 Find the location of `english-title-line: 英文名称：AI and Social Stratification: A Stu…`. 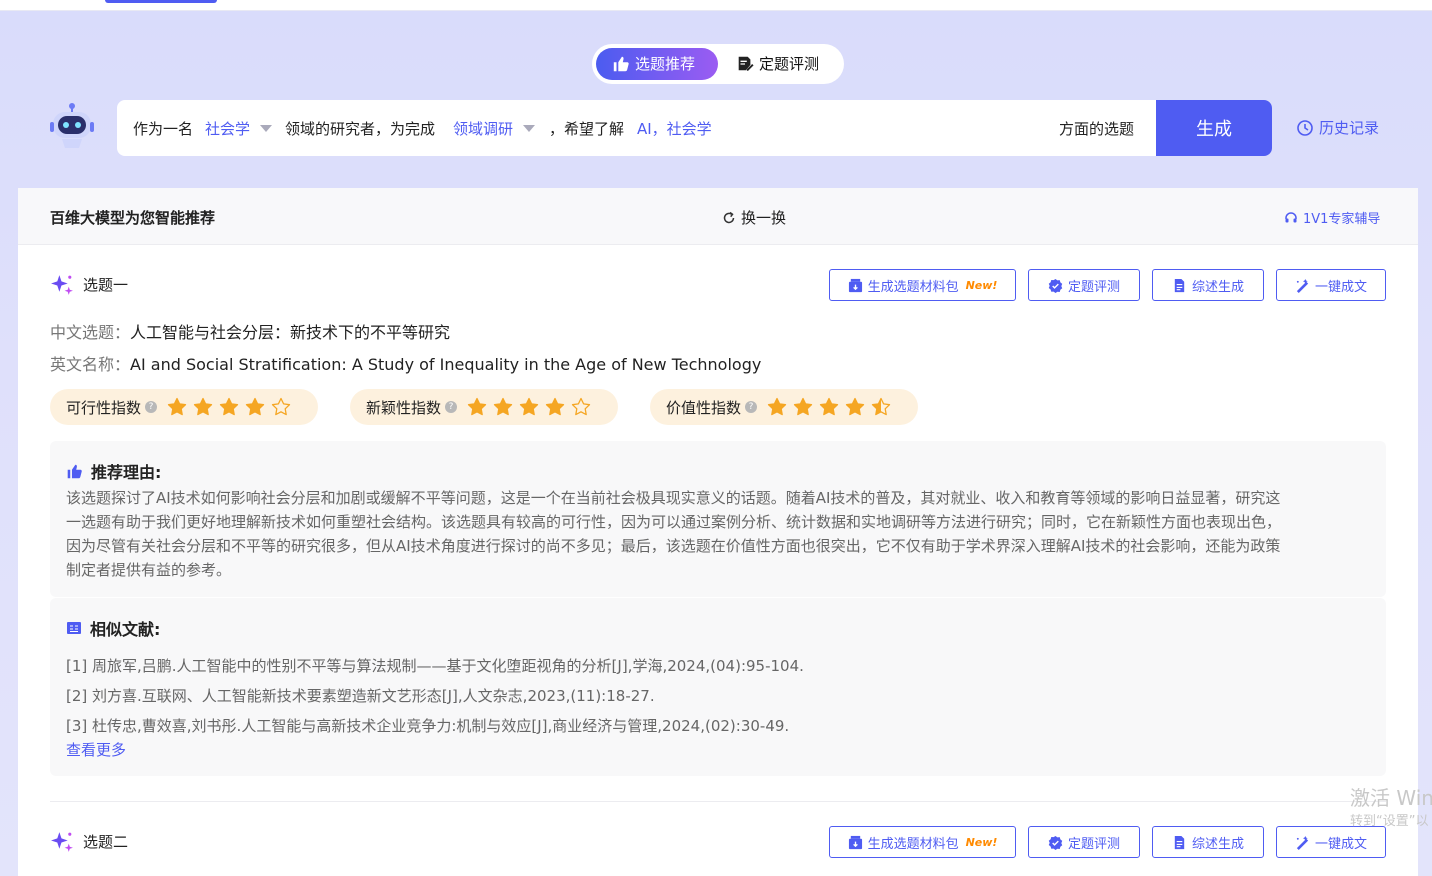

english-title-line: 英文名称：AI and Social Stratification: A Stu… is located at coordinates (405, 363).